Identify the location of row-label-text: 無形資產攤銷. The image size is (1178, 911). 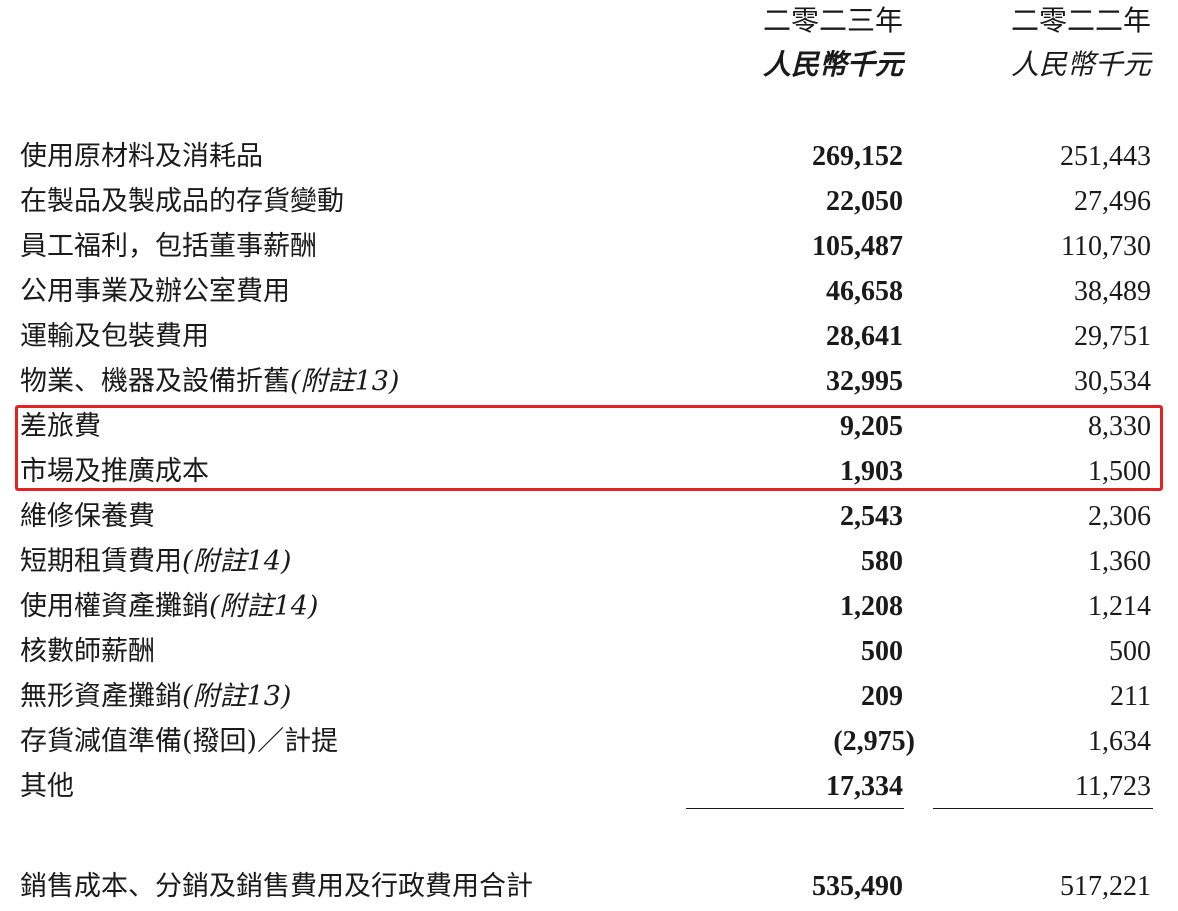
(101, 696).